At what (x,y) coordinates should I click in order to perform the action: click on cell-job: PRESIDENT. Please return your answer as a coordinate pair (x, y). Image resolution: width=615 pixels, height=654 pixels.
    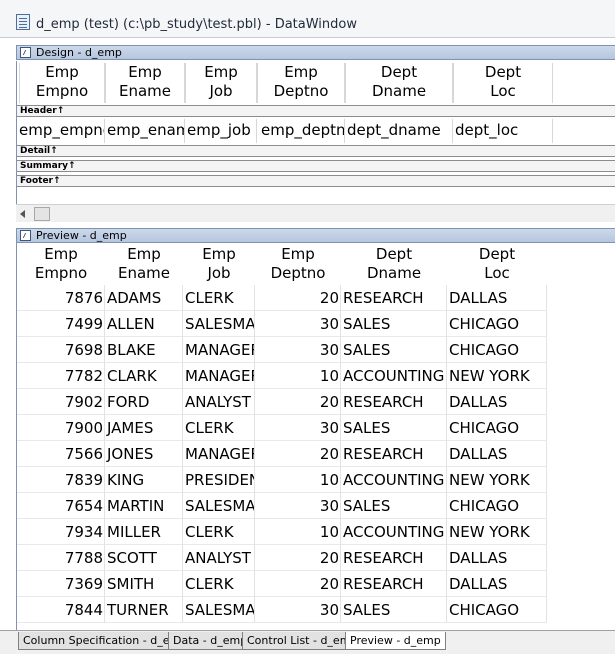
    Looking at the image, I should click on (219, 480).